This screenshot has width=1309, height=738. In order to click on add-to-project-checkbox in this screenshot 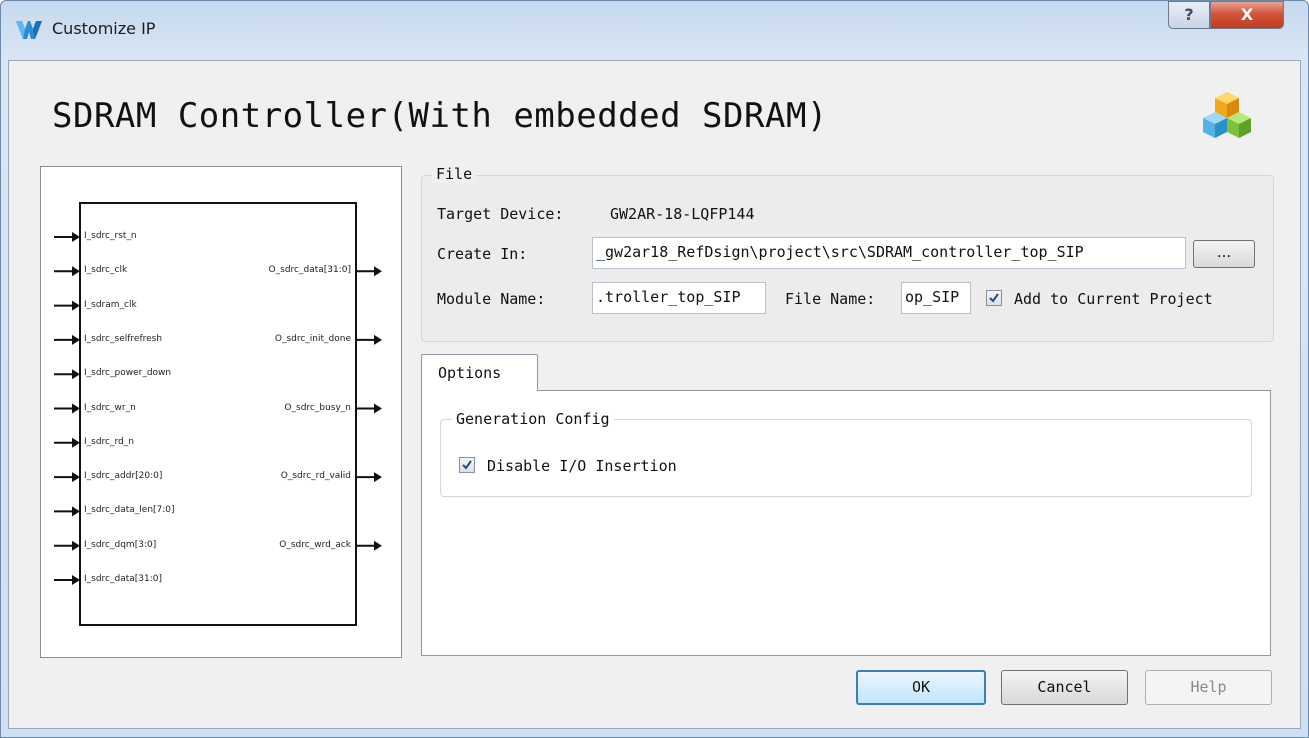, I will do `click(994, 298)`.